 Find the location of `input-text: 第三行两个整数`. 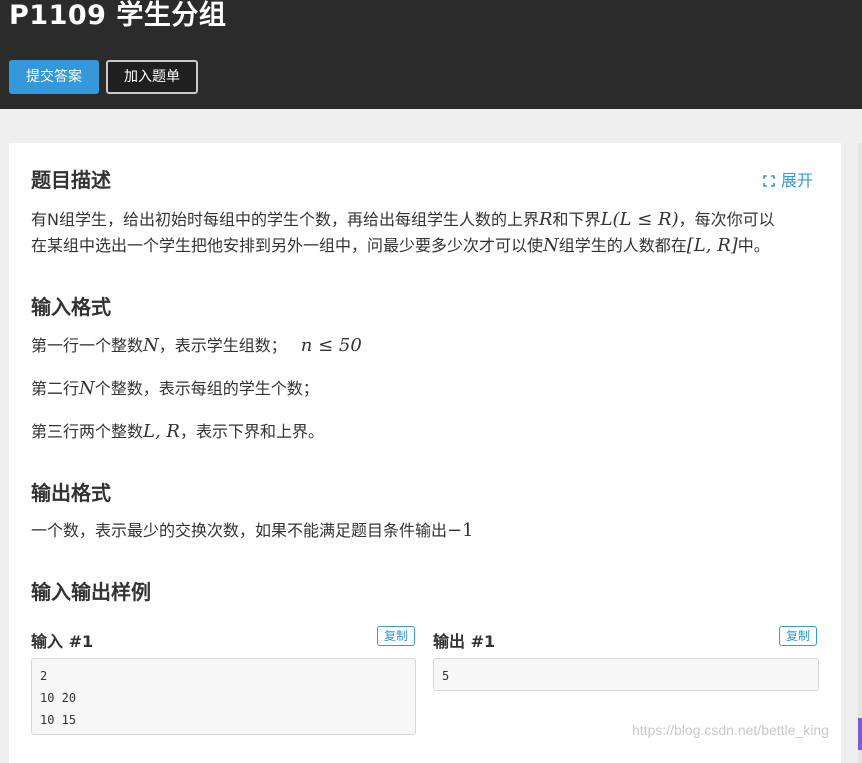

input-text: 第三行两个整数 is located at coordinates (87, 431).